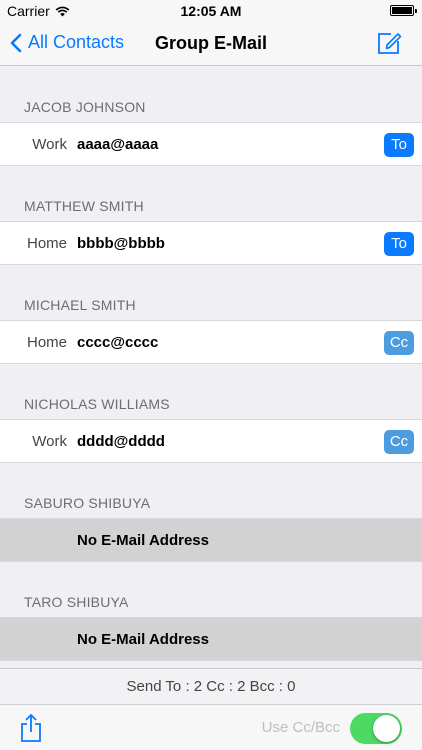 The image size is (422, 750). I want to click on battery-icon, so click(403, 10).